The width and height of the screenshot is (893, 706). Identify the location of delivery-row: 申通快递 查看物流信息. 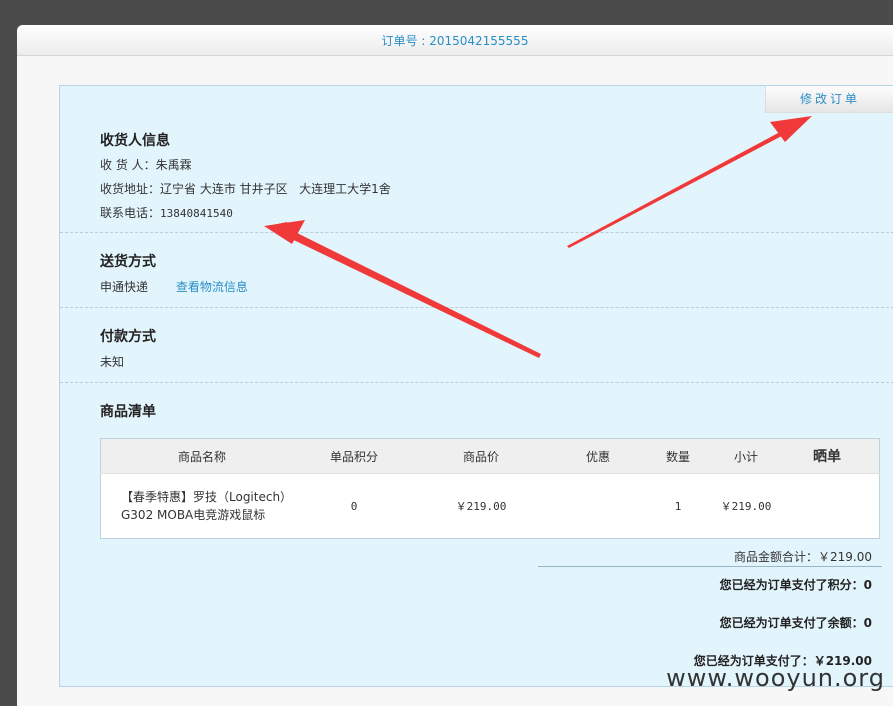
(174, 286).